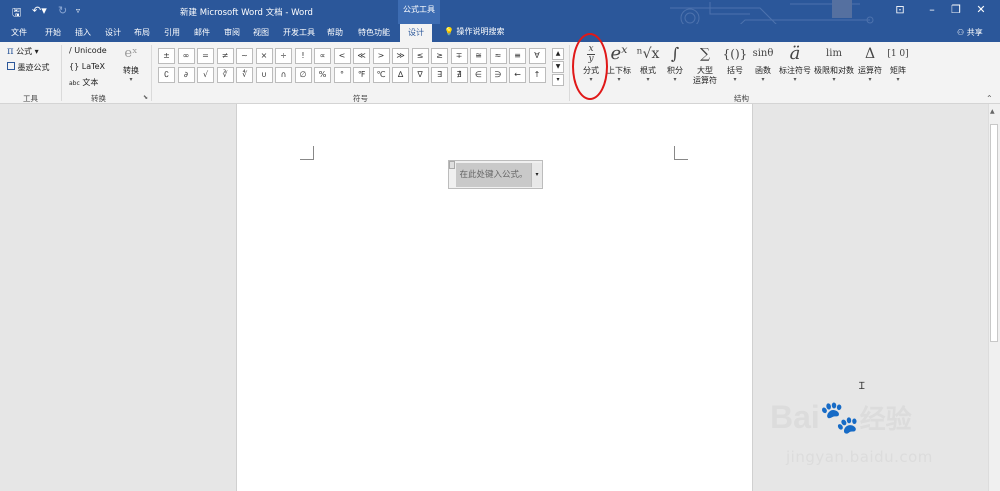 The width and height of the screenshot is (1000, 491). Describe the element at coordinates (145, 97) in the screenshot. I see `dialog-launcher-icon: ⬊` at that location.